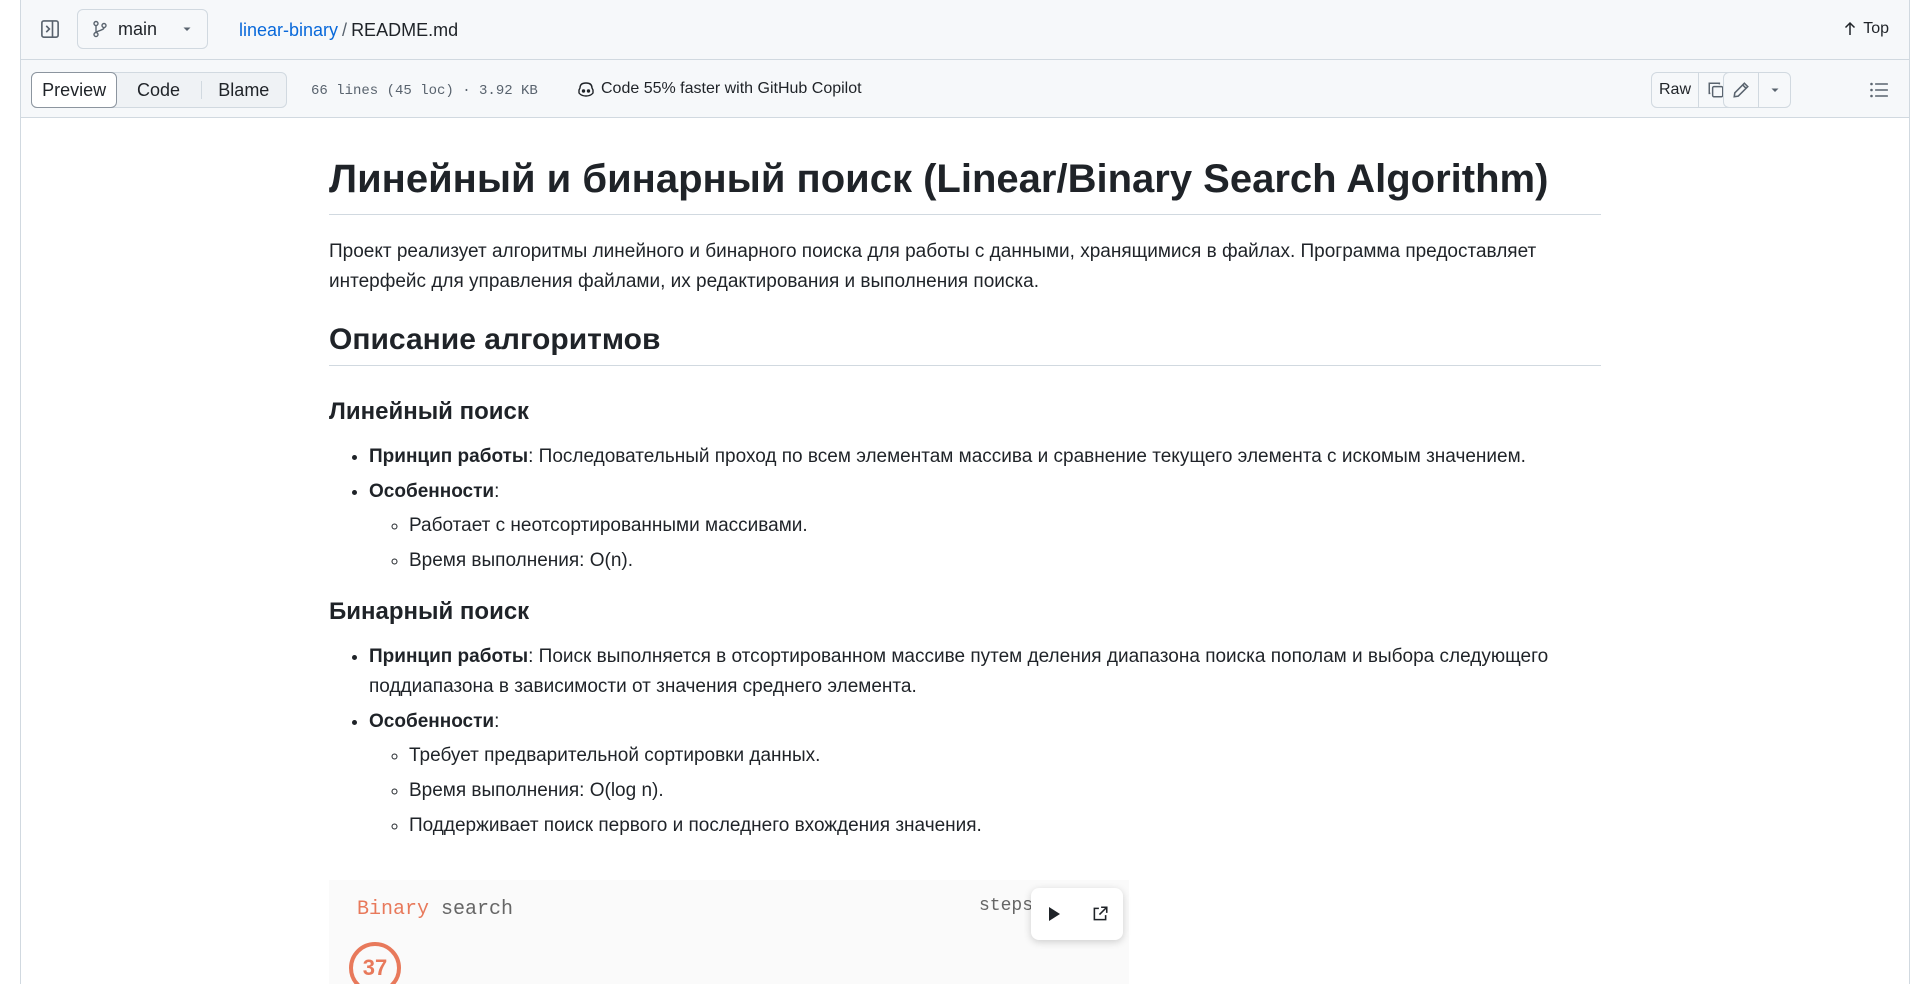  Describe the element at coordinates (965, 30) in the screenshot. I see `file-header: main linear-binary / README.md Top` at that location.